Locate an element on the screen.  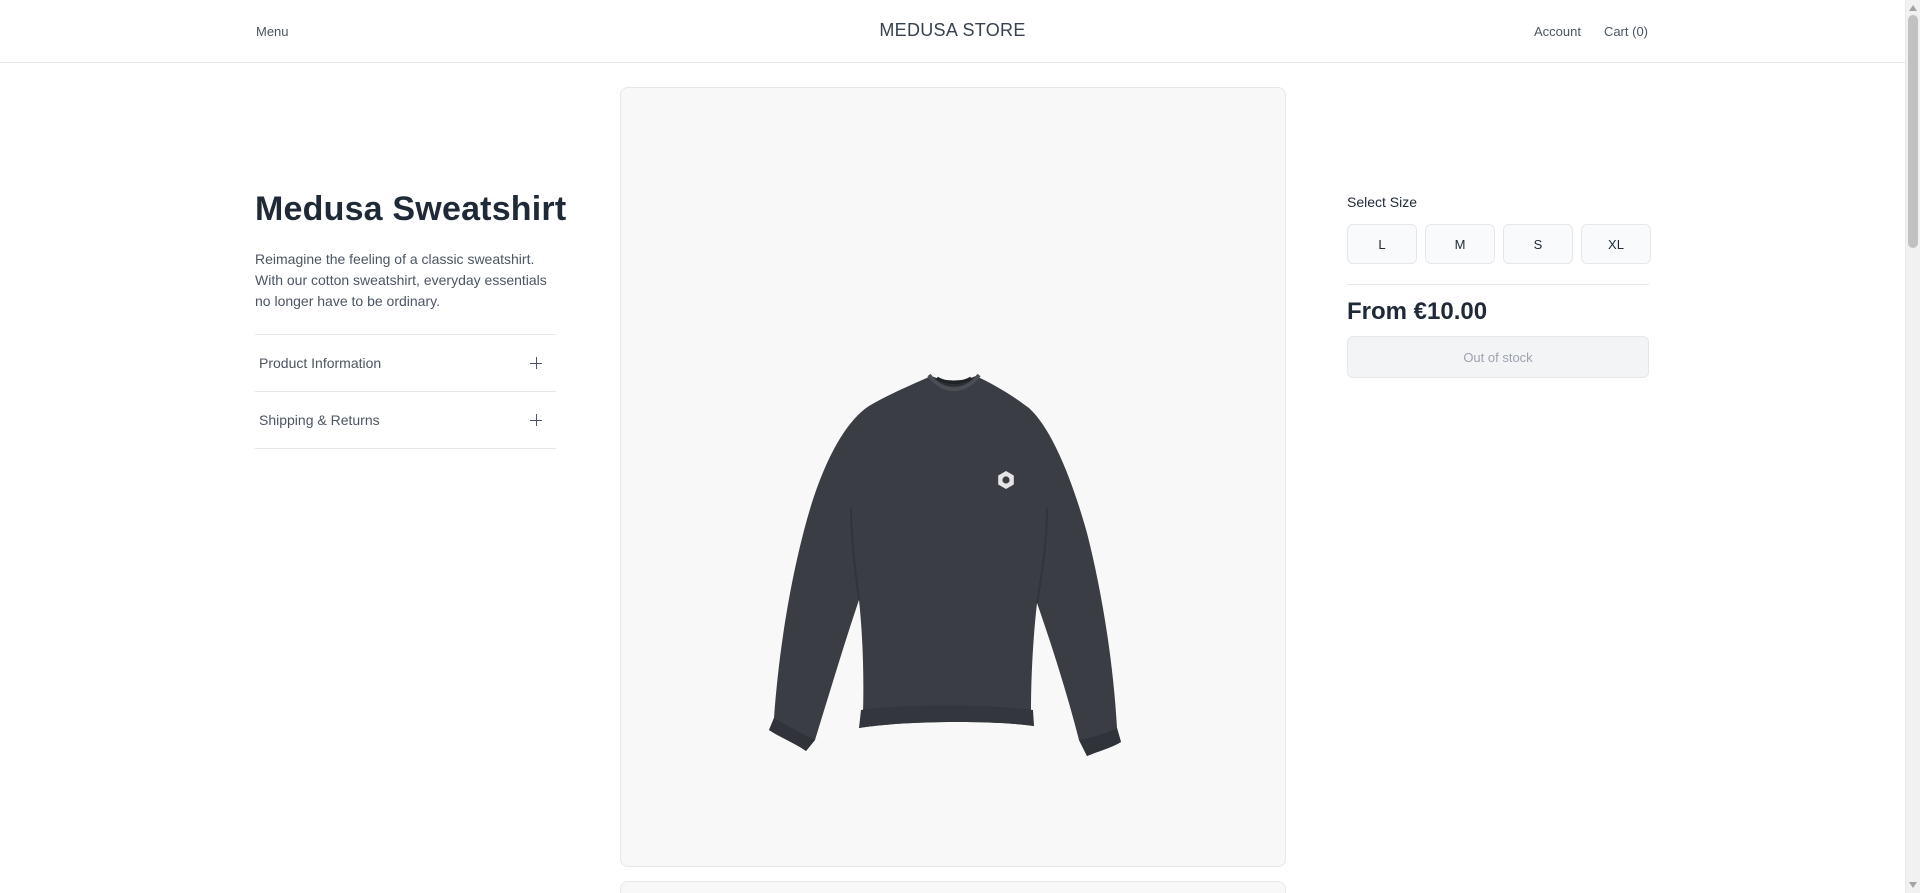
accordion-product-information: Product Information is located at coordinates (405, 363).